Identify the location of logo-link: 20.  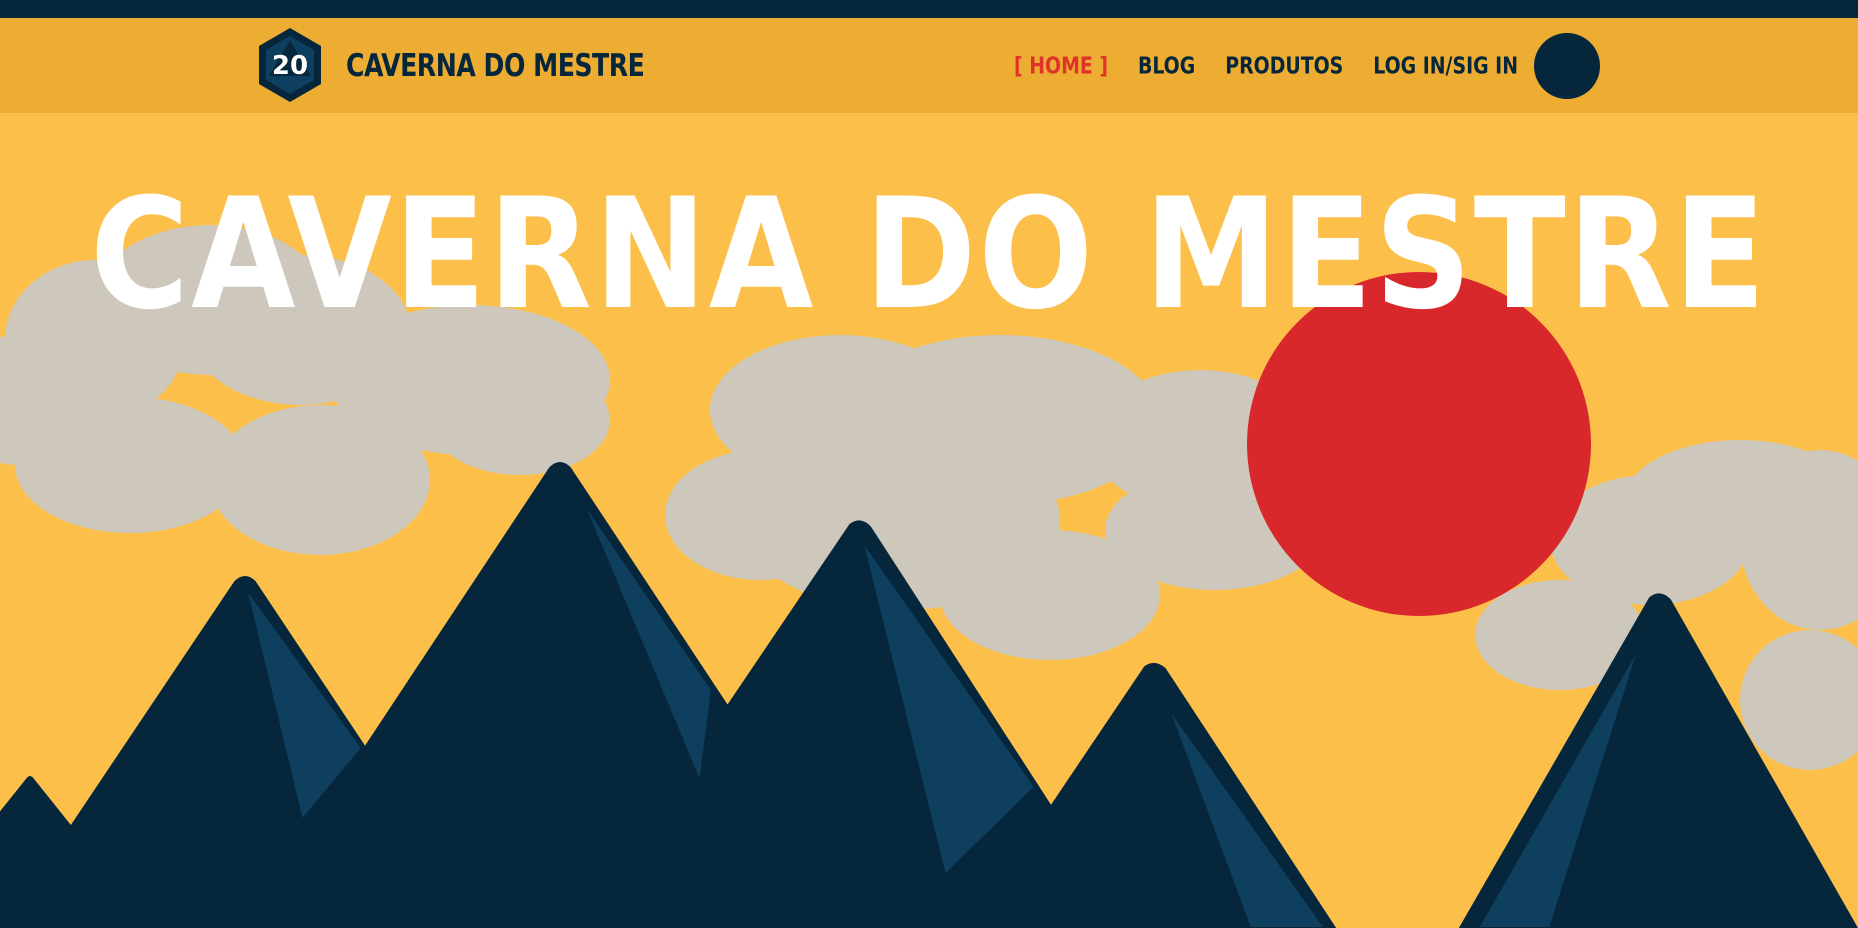
(290, 65).